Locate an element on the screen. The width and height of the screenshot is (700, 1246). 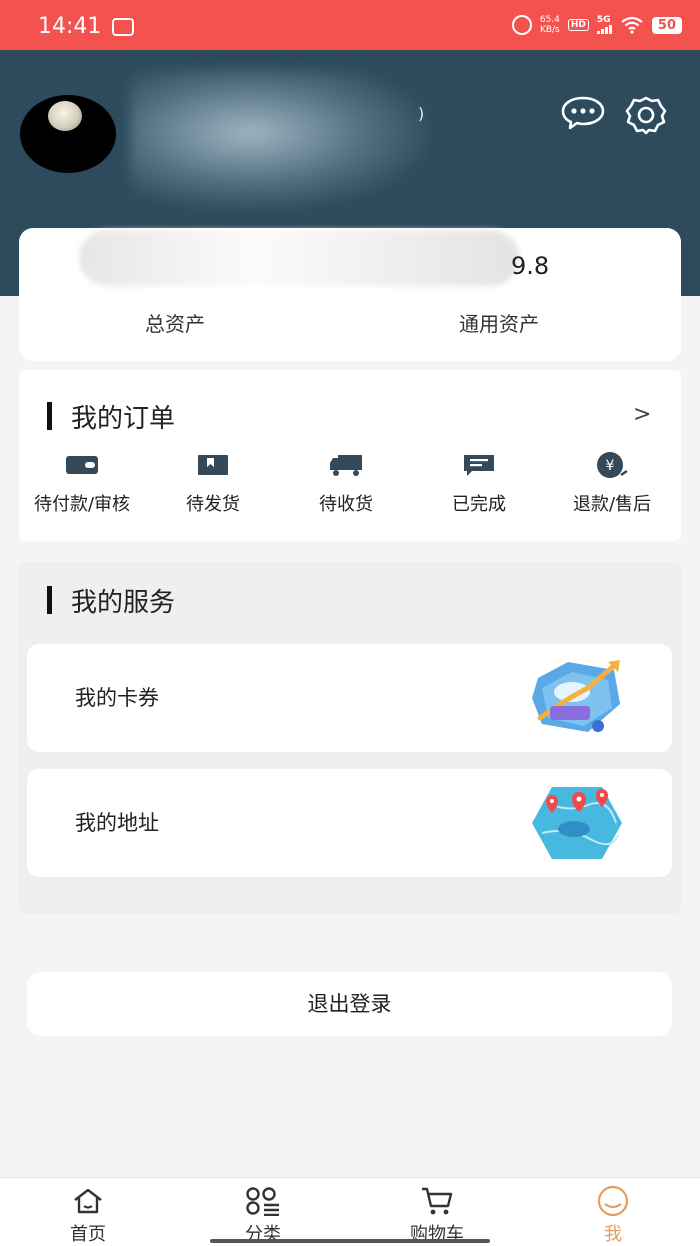
wifi-icon is located at coordinates (632, 25).